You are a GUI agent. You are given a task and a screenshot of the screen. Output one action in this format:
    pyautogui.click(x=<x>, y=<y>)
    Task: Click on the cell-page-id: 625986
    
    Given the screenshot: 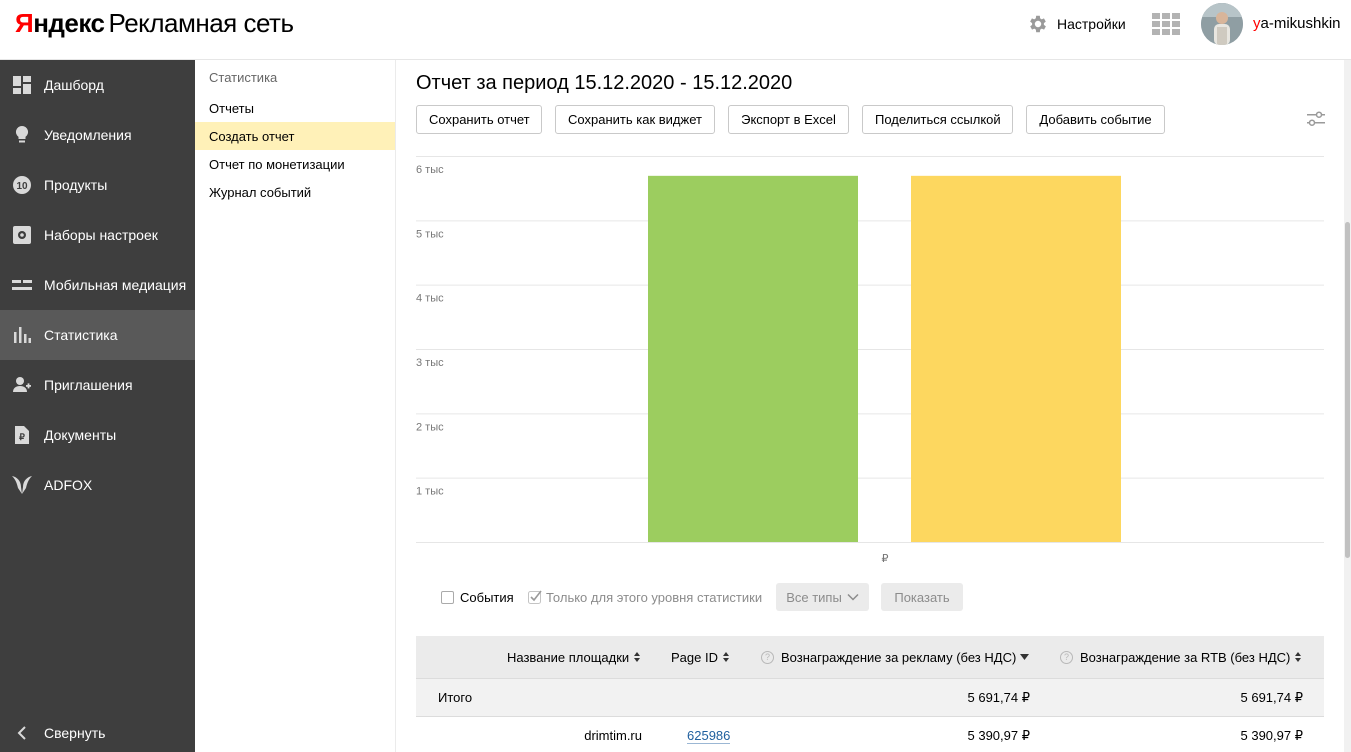 What is the action you would take?
    pyautogui.click(x=709, y=734)
    